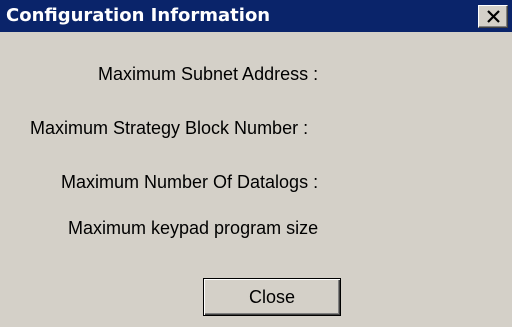  I want to click on title-bar: Configuration Information, so click(256, 16).